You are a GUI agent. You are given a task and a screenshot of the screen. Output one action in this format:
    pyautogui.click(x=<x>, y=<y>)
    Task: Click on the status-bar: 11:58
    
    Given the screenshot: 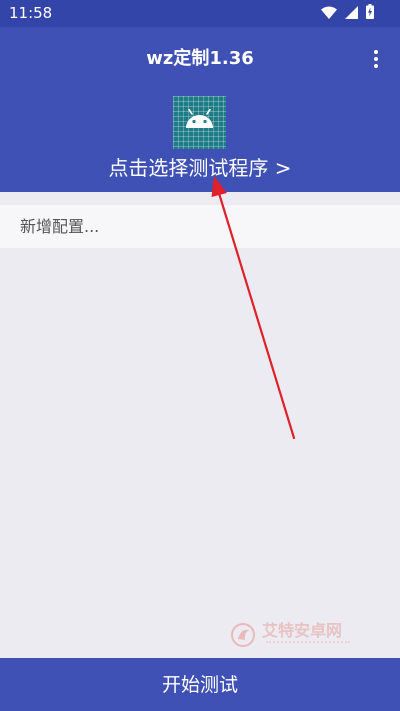 What is the action you would take?
    pyautogui.click(x=200, y=13)
    